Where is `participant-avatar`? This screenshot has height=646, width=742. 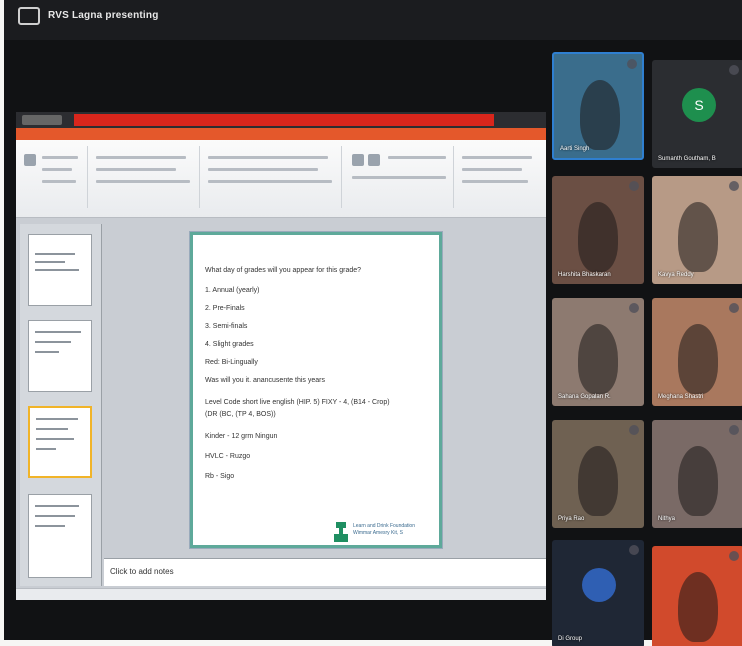 participant-avatar is located at coordinates (599, 585).